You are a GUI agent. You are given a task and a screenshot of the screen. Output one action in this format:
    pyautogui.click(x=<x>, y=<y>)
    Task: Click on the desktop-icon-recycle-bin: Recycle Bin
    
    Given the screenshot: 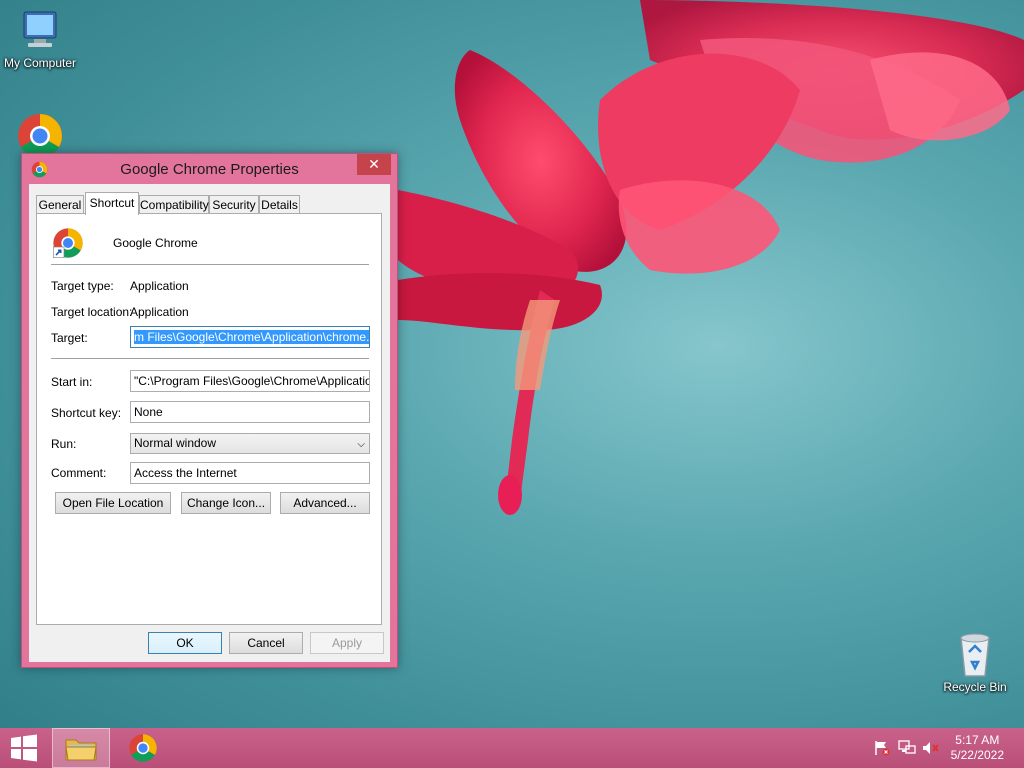 What is the action you would take?
    pyautogui.click(x=975, y=662)
    